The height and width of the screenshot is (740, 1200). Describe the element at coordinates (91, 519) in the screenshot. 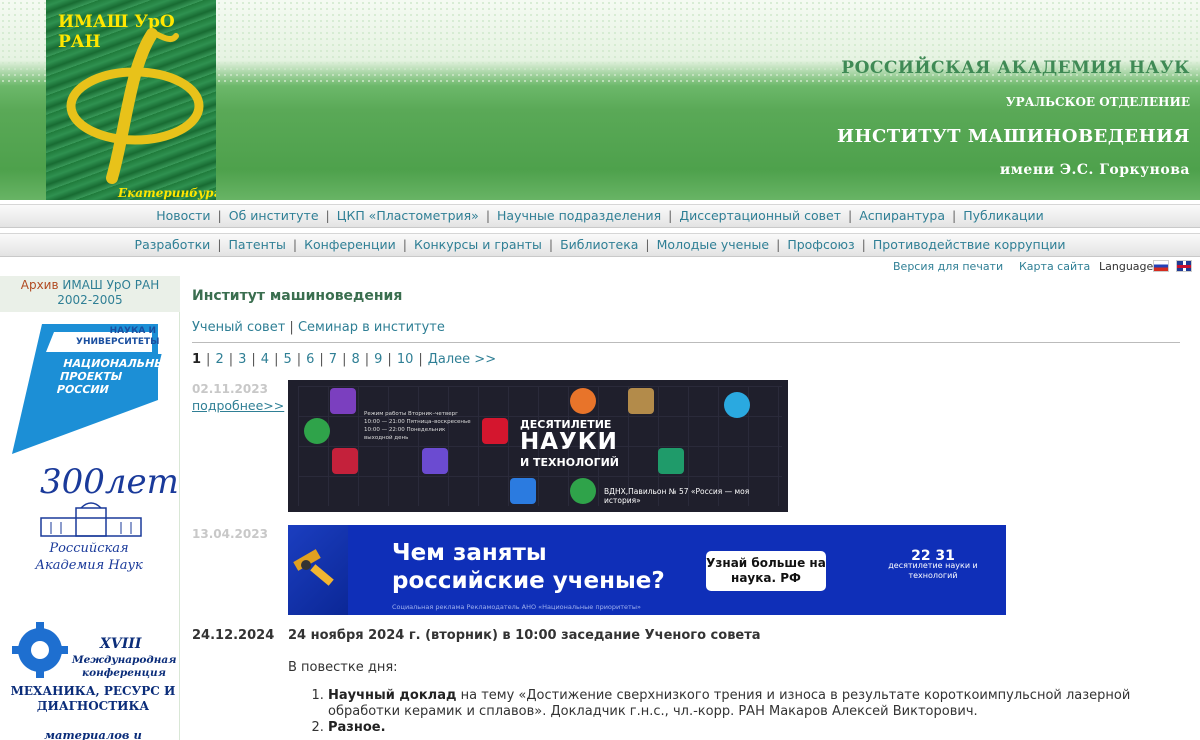

I see `building-icon` at that location.